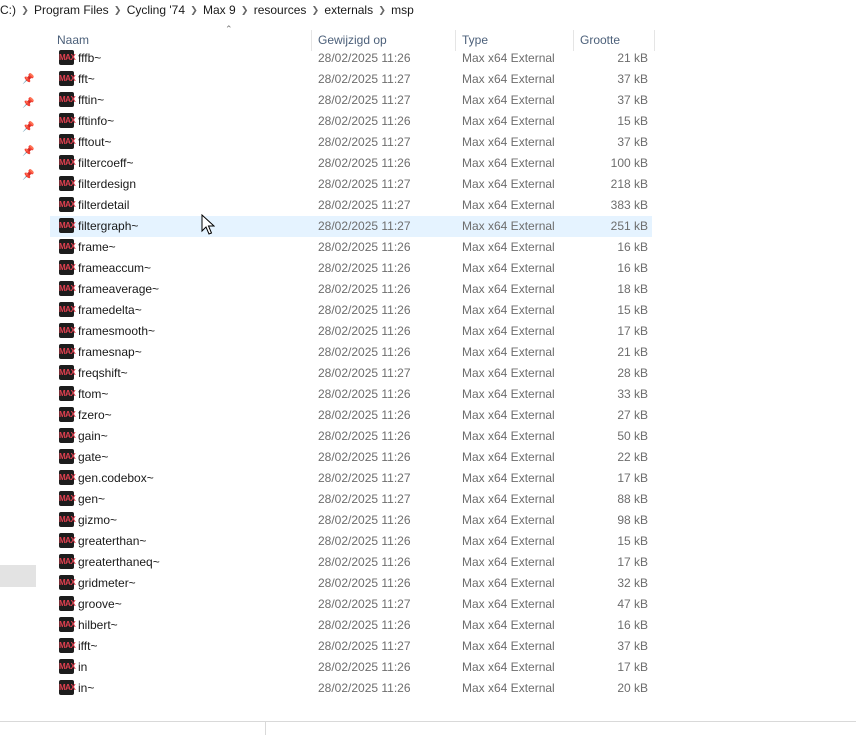  I want to click on file-name: gizmo~, so click(98, 520).